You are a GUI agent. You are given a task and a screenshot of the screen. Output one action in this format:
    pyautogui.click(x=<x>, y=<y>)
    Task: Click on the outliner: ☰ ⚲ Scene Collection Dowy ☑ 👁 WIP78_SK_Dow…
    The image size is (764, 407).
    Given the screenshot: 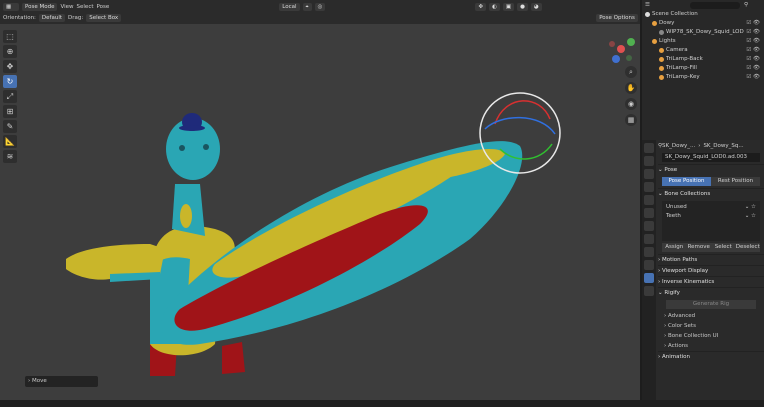 What is the action you would take?
    pyautogui.click(x=703, y=70)
    